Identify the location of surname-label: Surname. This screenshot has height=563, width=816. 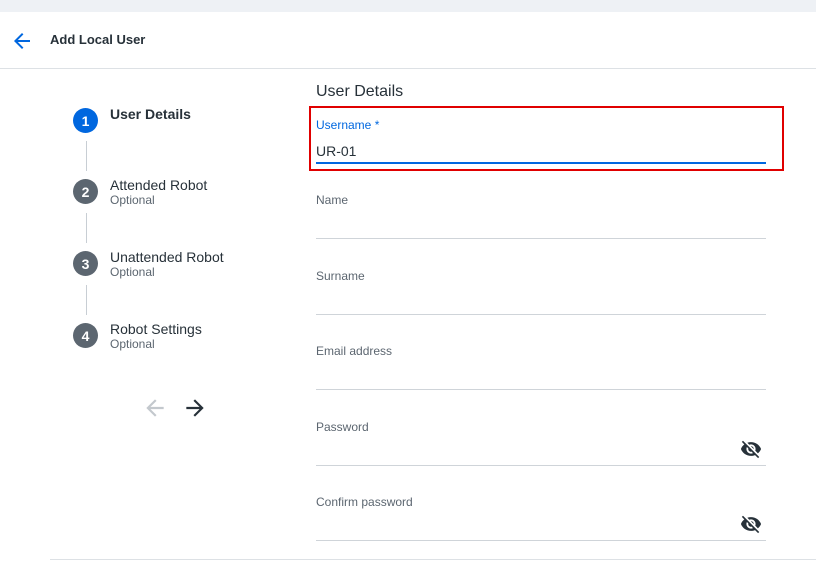
(340, 276).